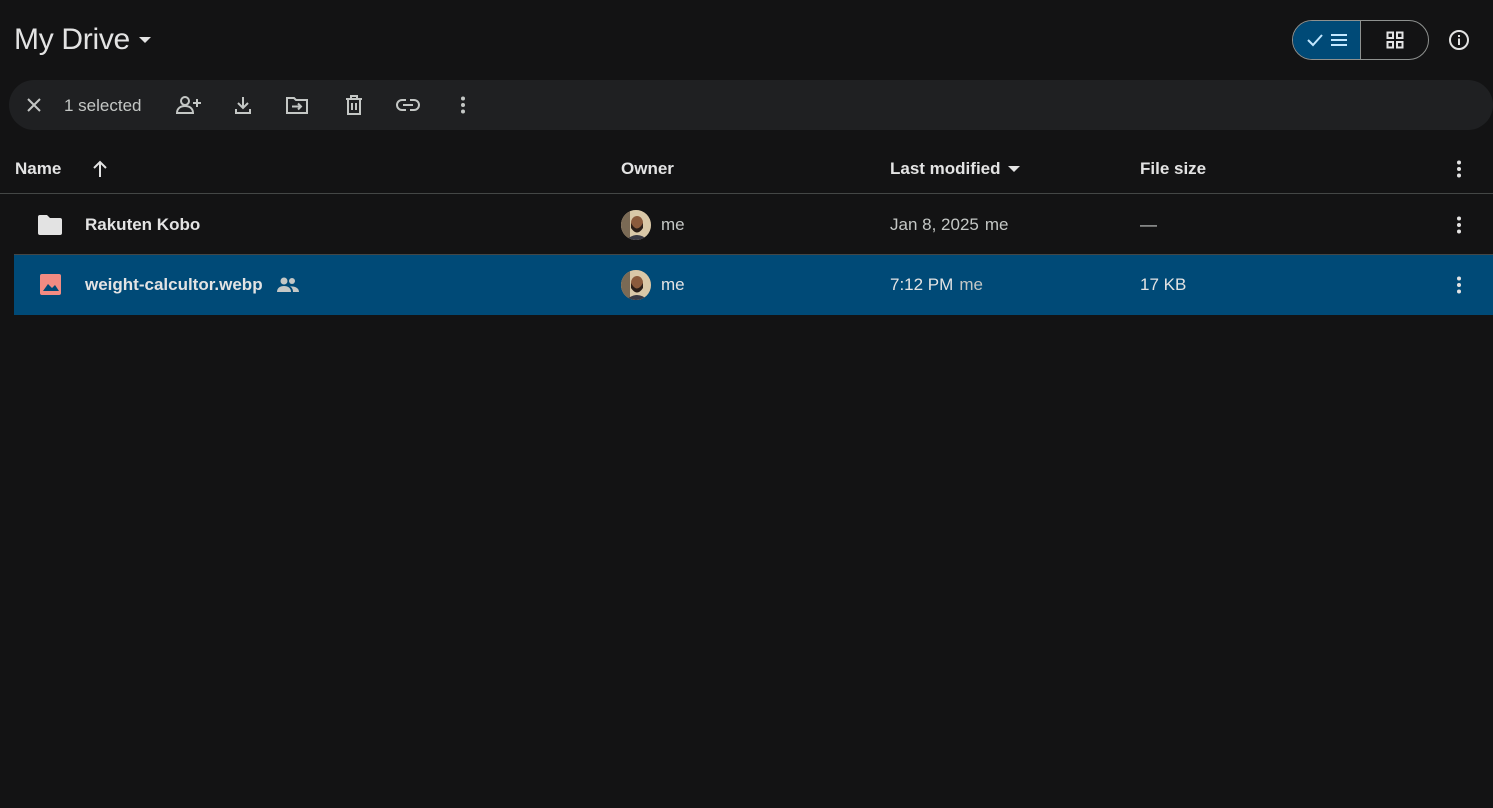 This screenshot has height=808, width=1493. Describe the element at coordinates (72, 39) in the screenshot. I see `page-title: My Drive` at that location.